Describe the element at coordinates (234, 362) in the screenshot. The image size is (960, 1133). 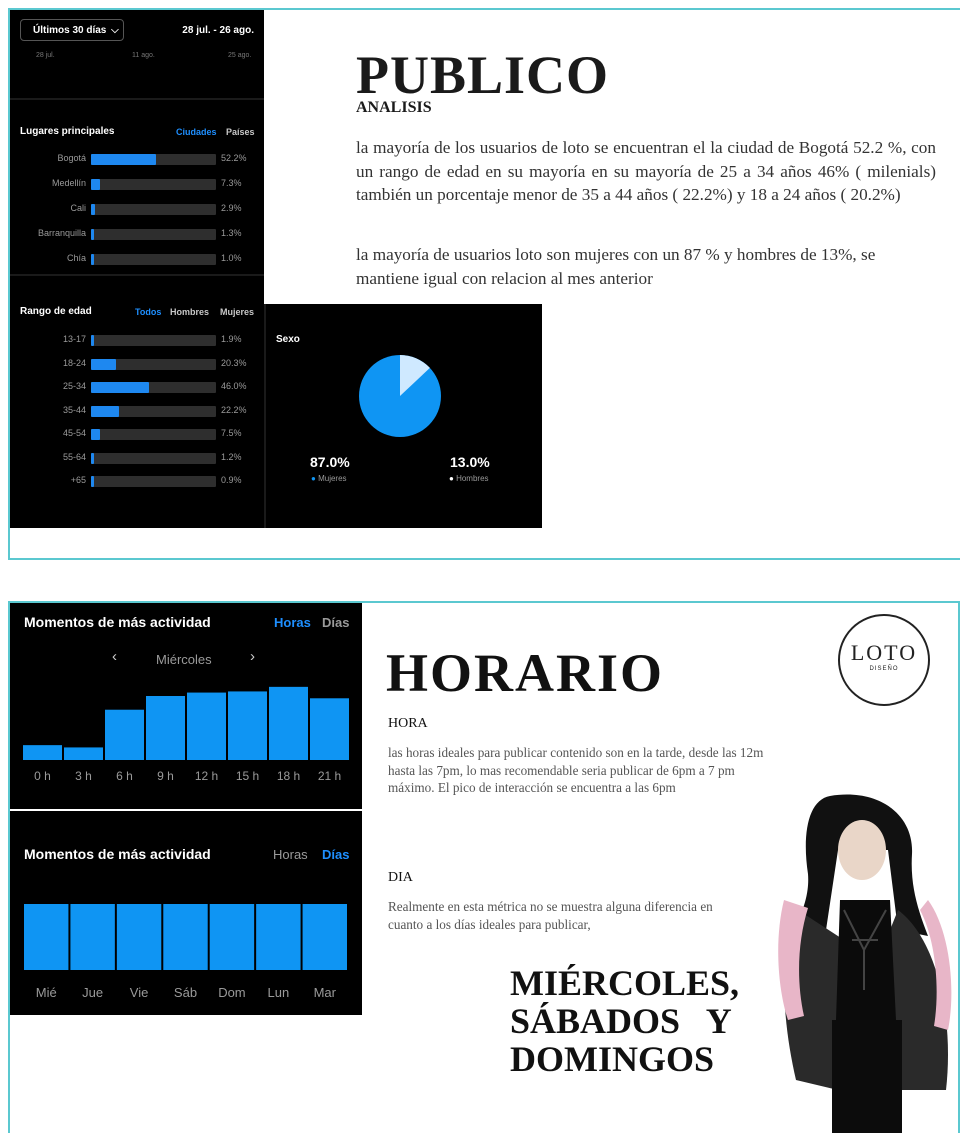
I see `age-value: 20.3%` at that location.